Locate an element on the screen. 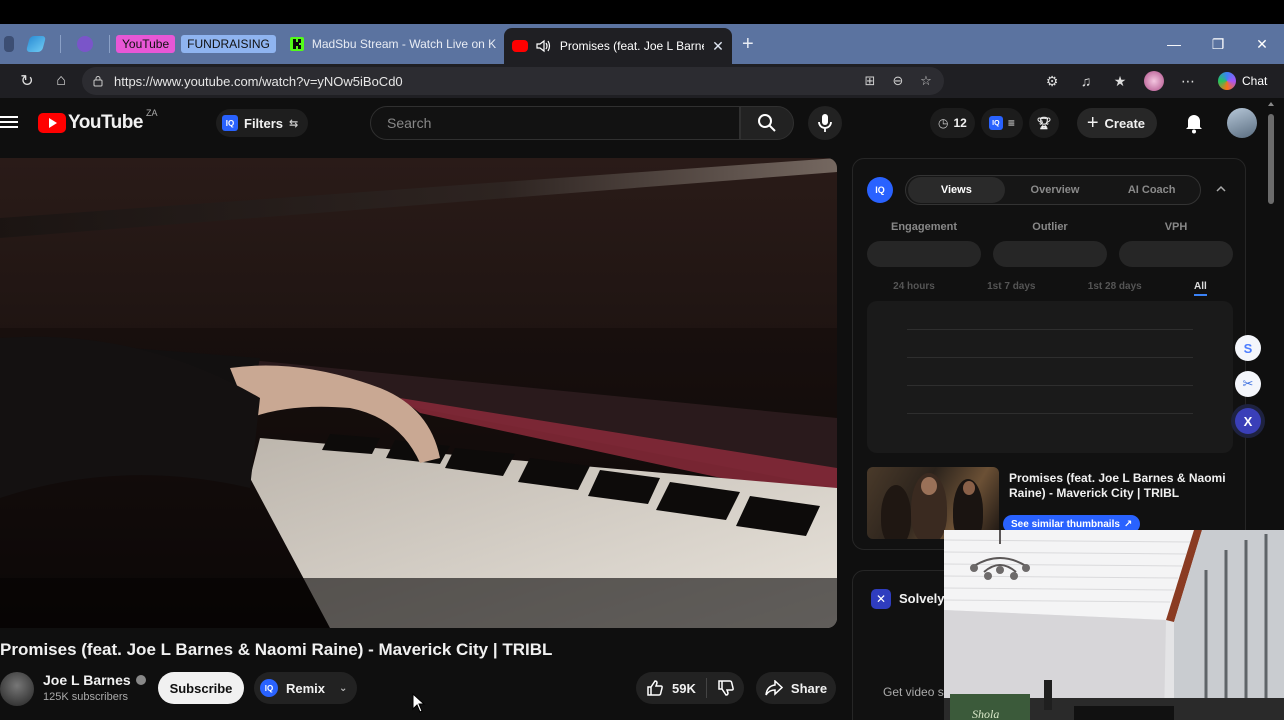  favorites-icon: ★ is located at coordinates (1120, 81).